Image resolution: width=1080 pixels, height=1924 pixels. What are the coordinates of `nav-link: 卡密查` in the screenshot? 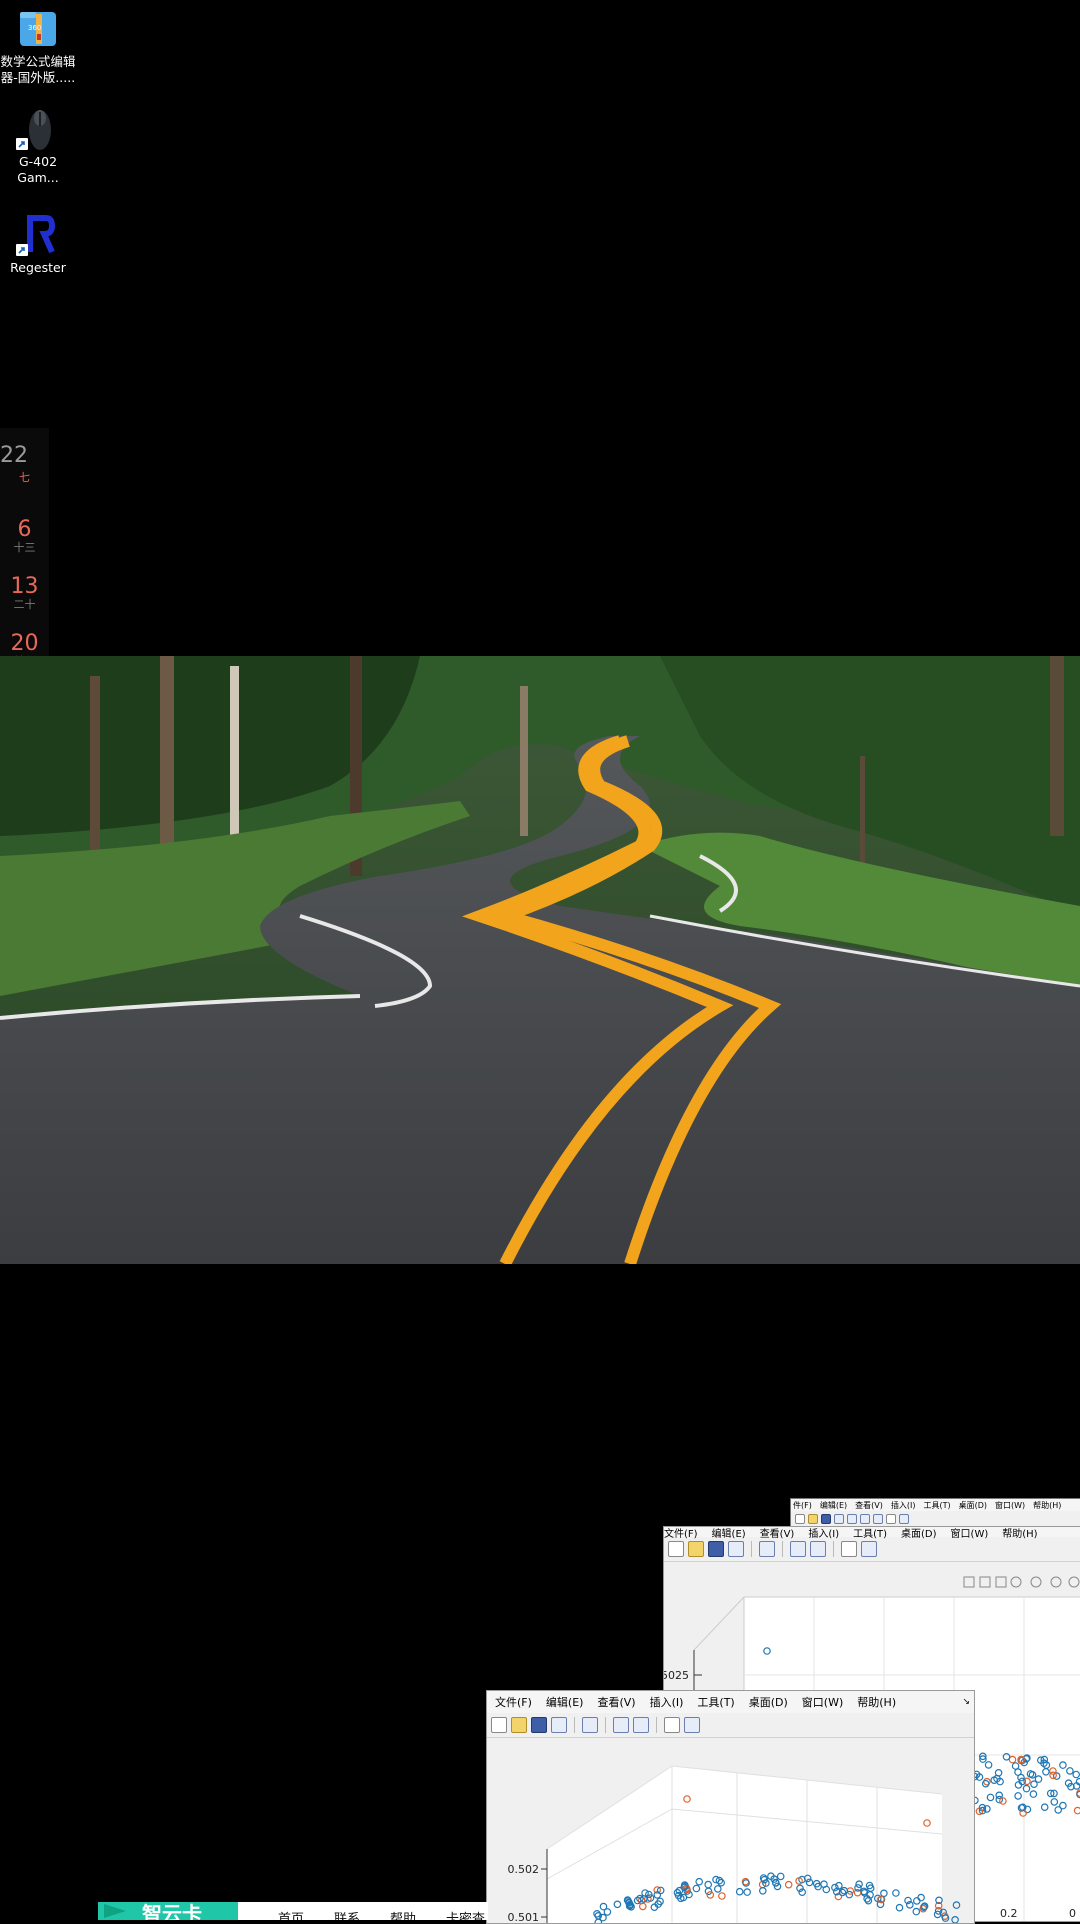 It's located at (465, 1914).